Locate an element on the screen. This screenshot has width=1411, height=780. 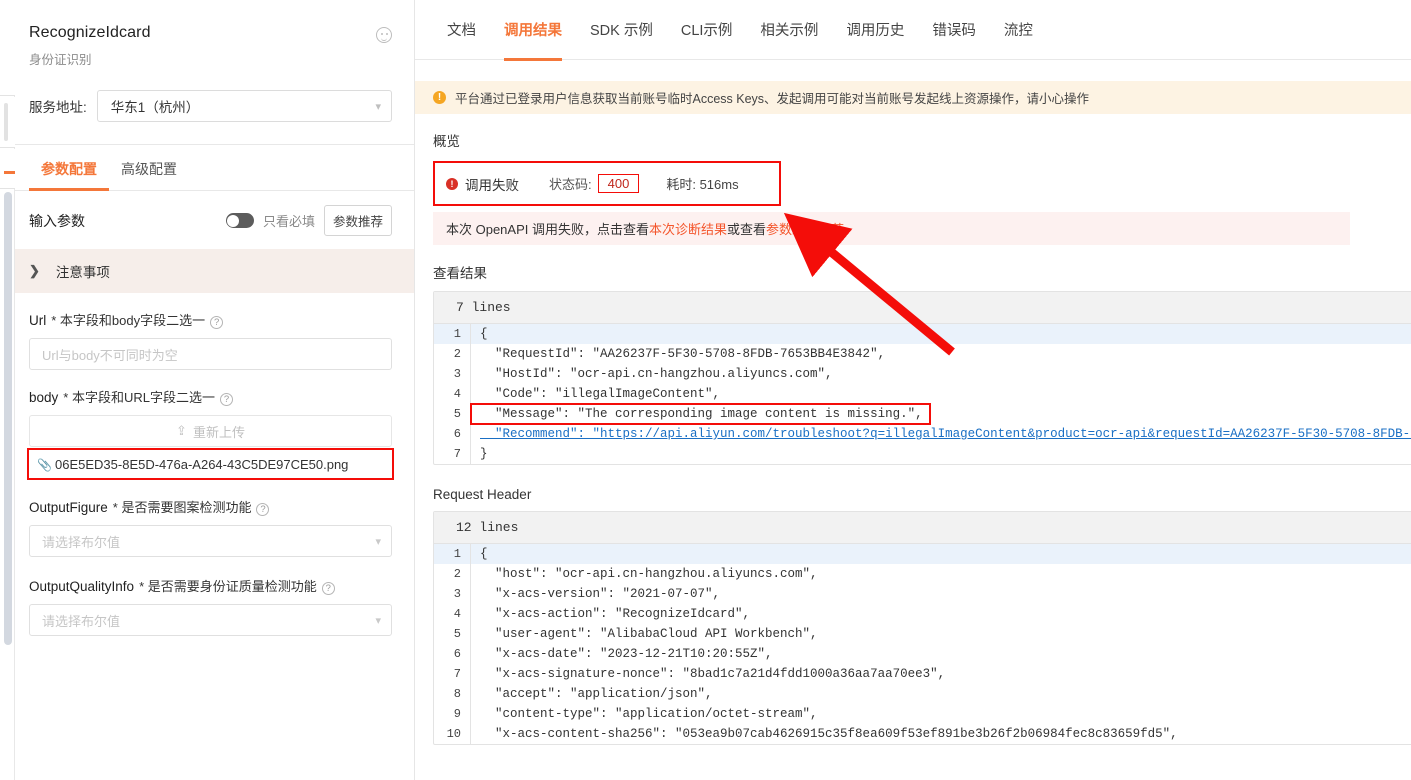
line-text: } is located at coordinates (484, 454).